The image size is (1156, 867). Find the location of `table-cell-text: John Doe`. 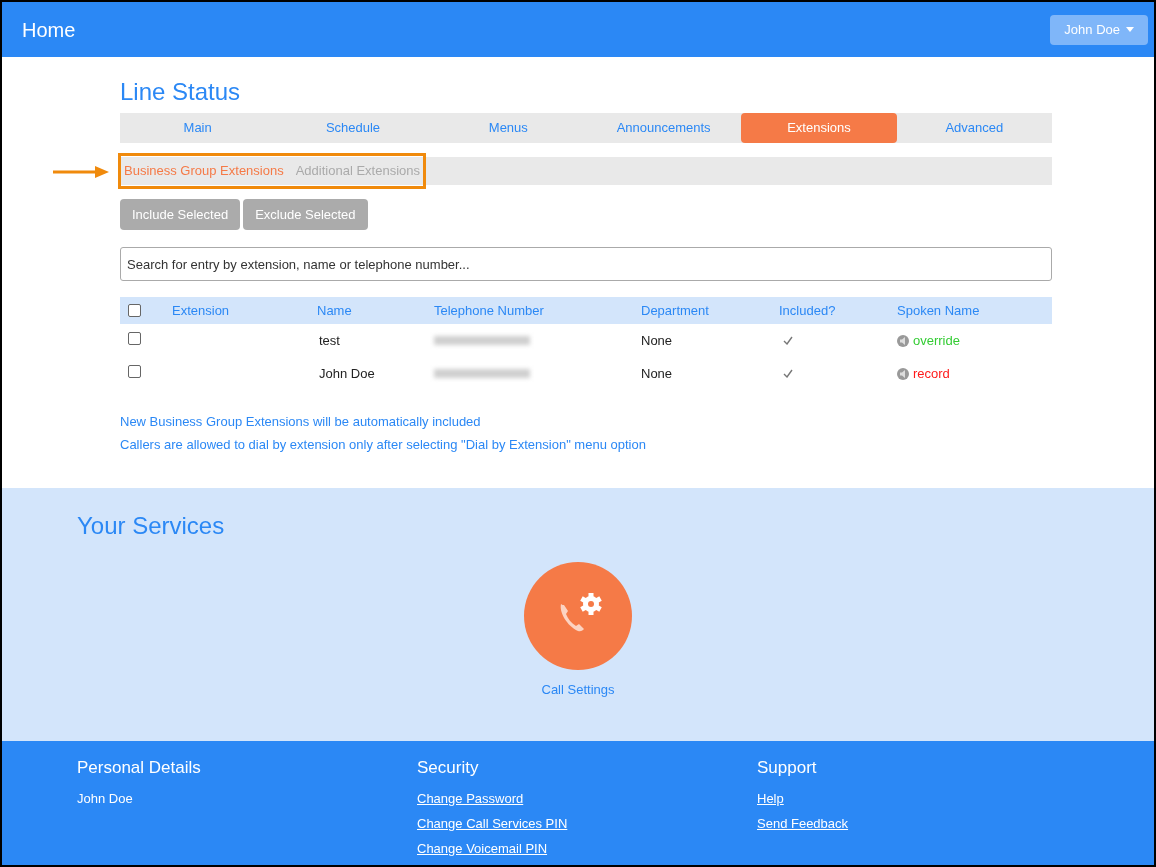

table-cell-text: John Doe is located at coordinates (347, 373).